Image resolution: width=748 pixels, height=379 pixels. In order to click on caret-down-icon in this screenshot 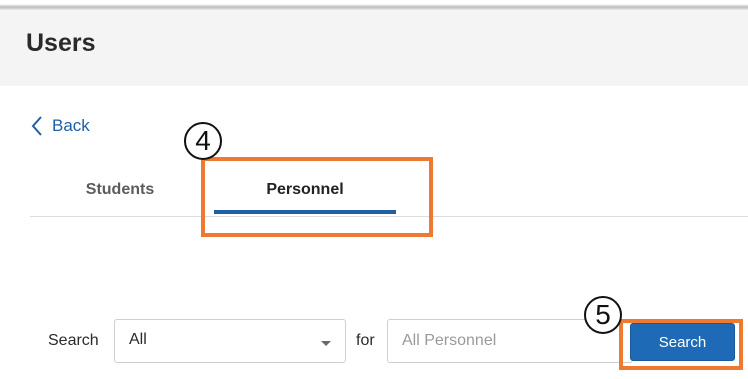, I will do `click(326, 343)`.